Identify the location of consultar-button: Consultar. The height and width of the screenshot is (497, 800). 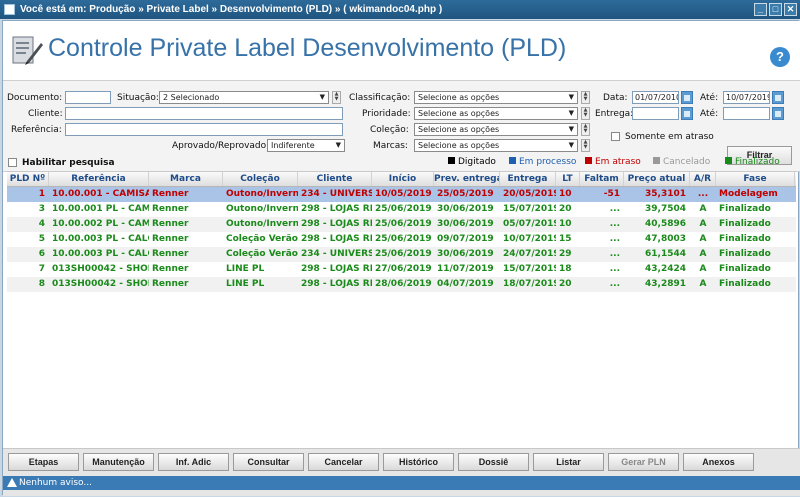
(268, 462).